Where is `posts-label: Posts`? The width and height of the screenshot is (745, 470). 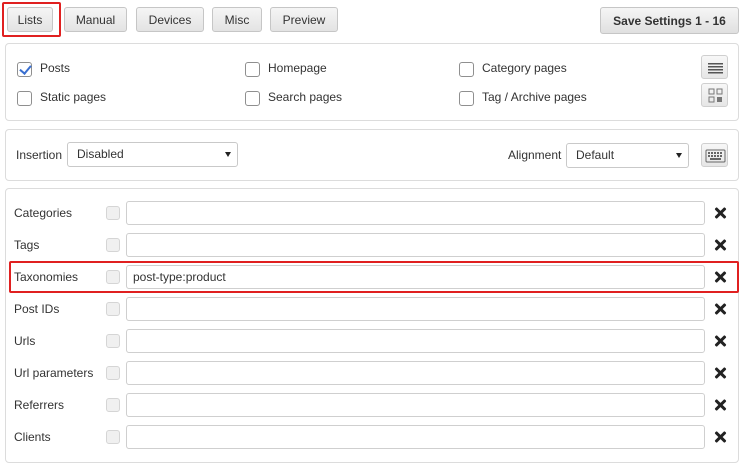 posts-label: Posts is located at coordinates (55, 68).